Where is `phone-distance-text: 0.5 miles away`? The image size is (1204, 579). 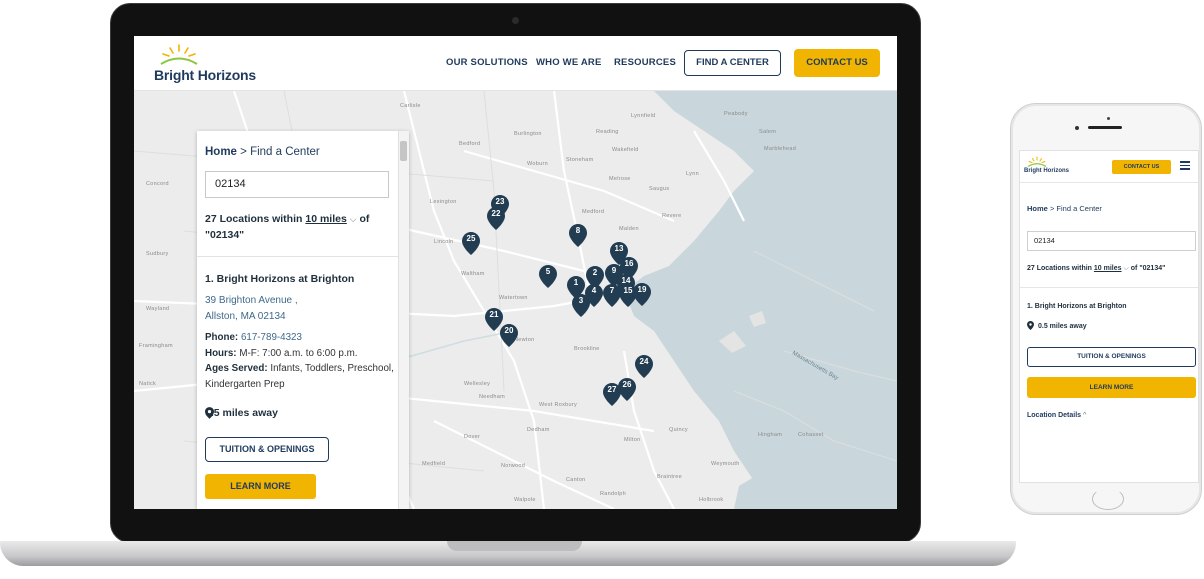
phone-distance-text: 0.5 miles away is located at coordinates (1062, 326).